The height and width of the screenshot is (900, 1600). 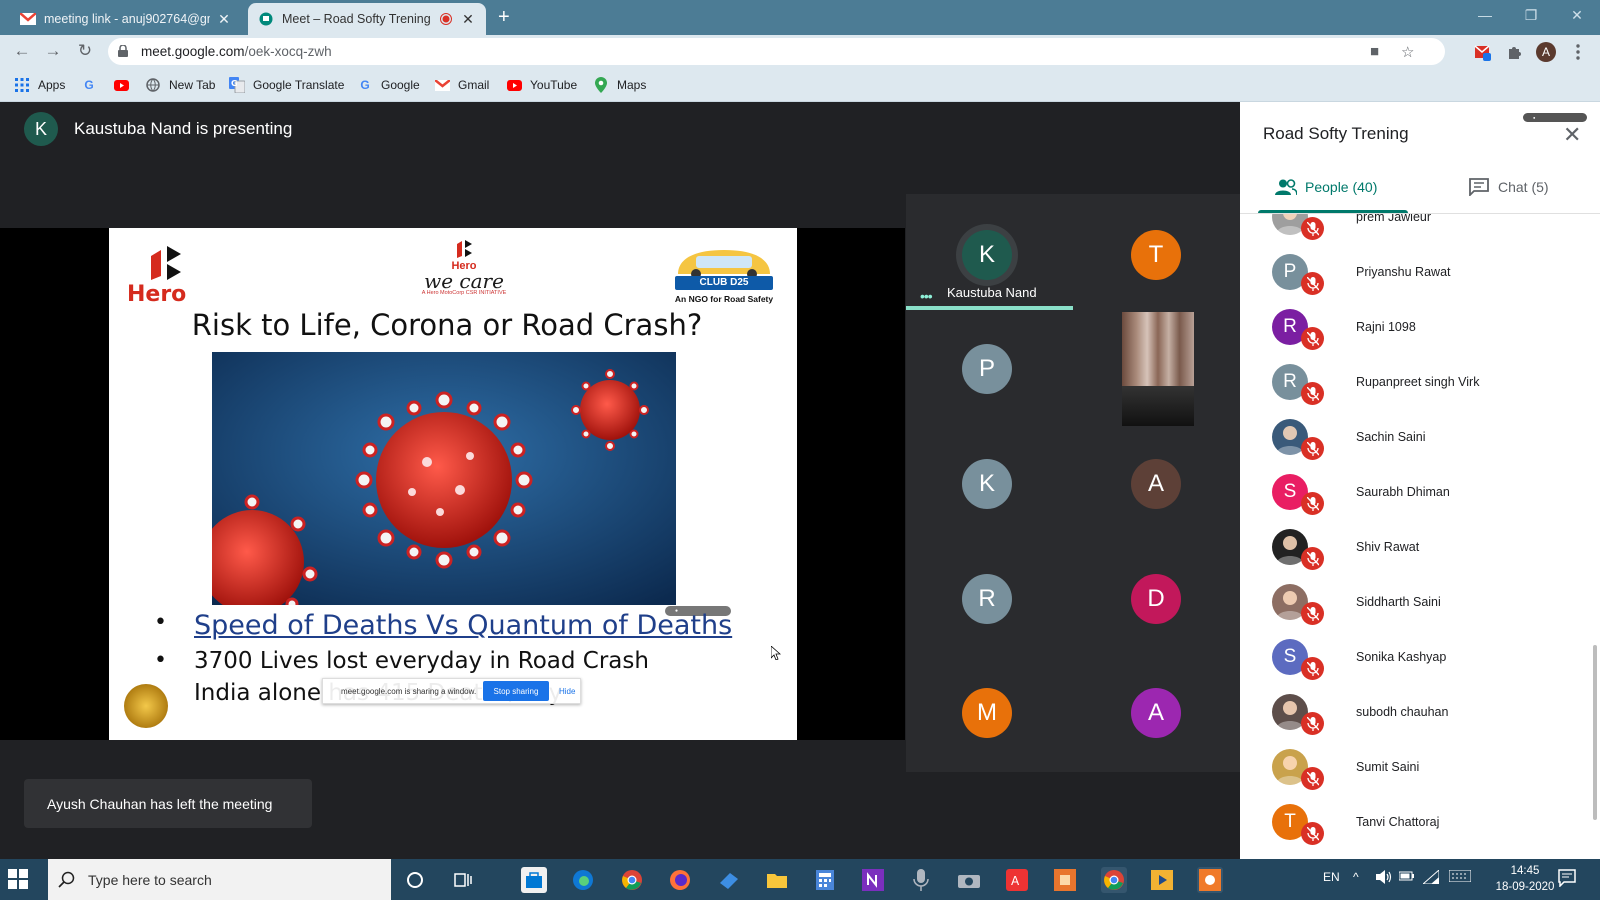 I want to click on participant-video-thumbnail, so click(x=1158, y=369).